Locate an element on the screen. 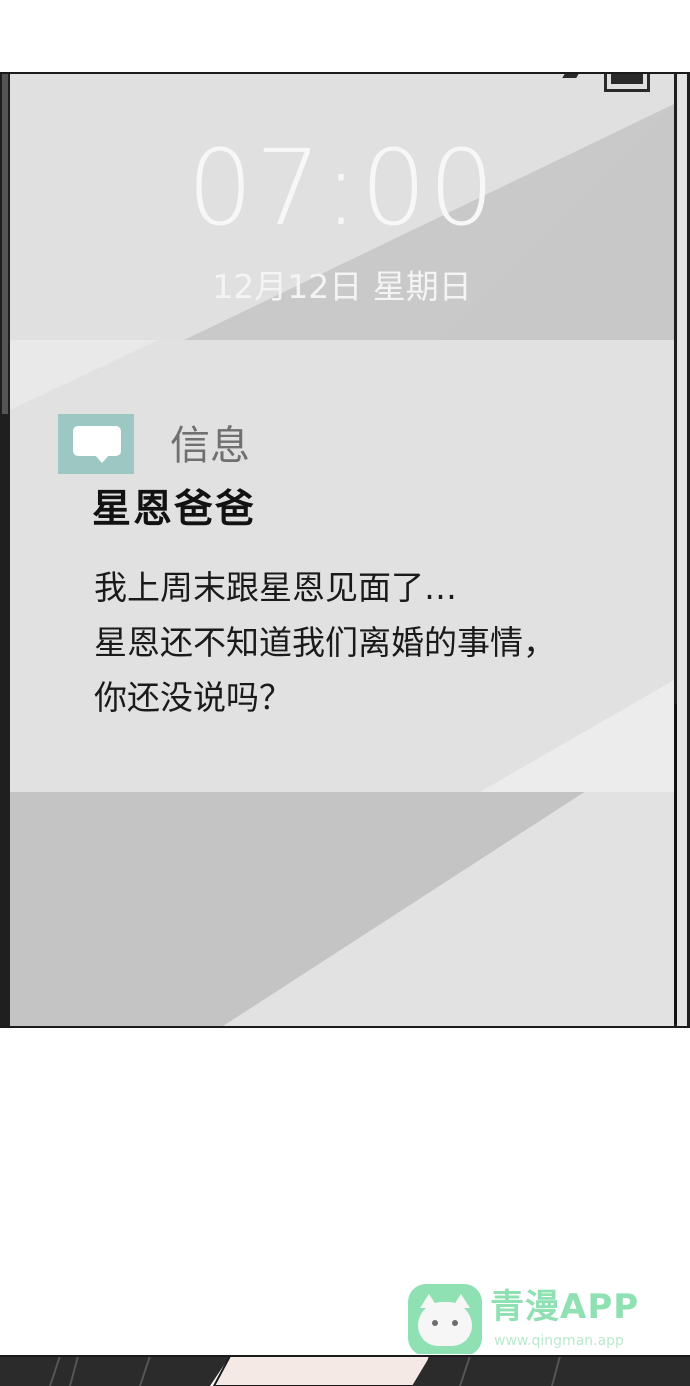 The image size is (690, 1386). cat-logo-icon is located at coordinates (445, 1320).